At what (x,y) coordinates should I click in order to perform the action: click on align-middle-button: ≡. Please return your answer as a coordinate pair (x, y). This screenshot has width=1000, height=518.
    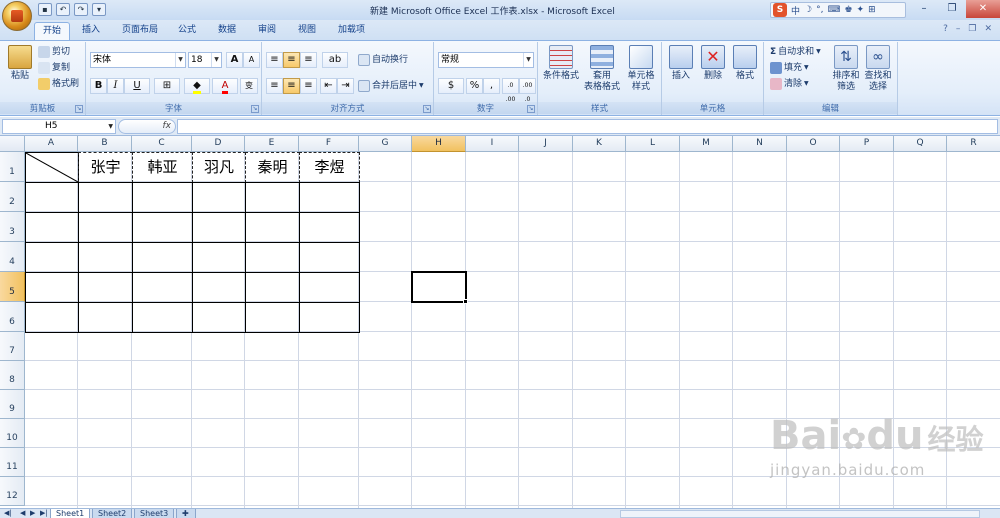
    Looking at the image, I should click on (291, 60).